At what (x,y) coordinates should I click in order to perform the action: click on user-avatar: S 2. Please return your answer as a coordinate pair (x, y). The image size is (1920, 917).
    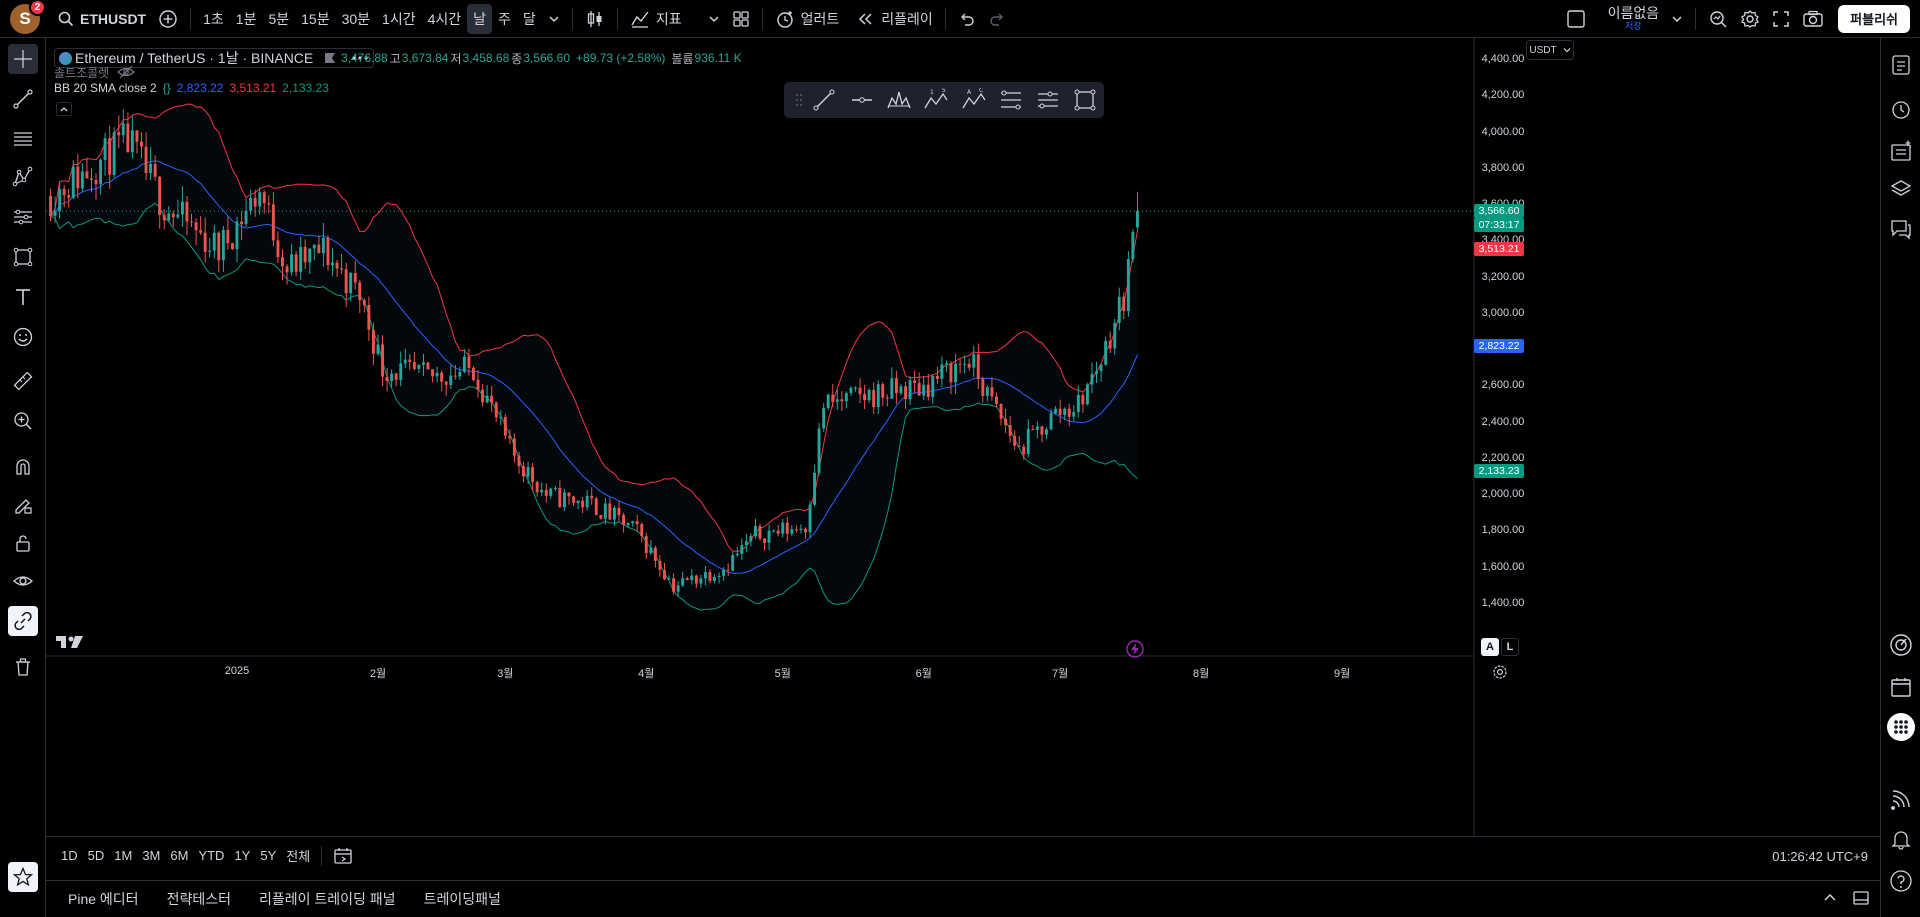
    Looking at the image, I should click on (28, 17).